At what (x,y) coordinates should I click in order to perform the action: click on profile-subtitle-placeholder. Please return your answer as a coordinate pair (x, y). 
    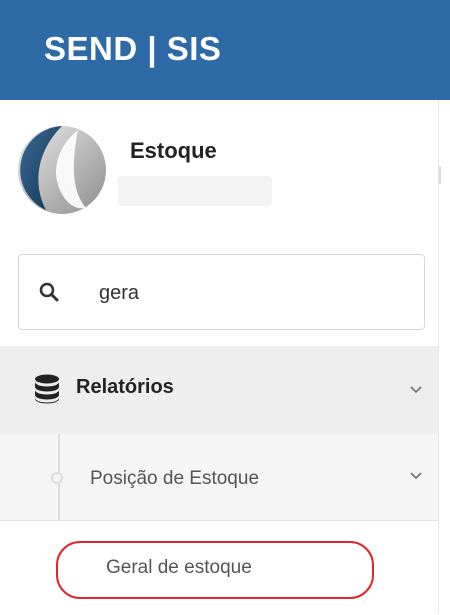
    Looking at the image, I should click on (195, 191).